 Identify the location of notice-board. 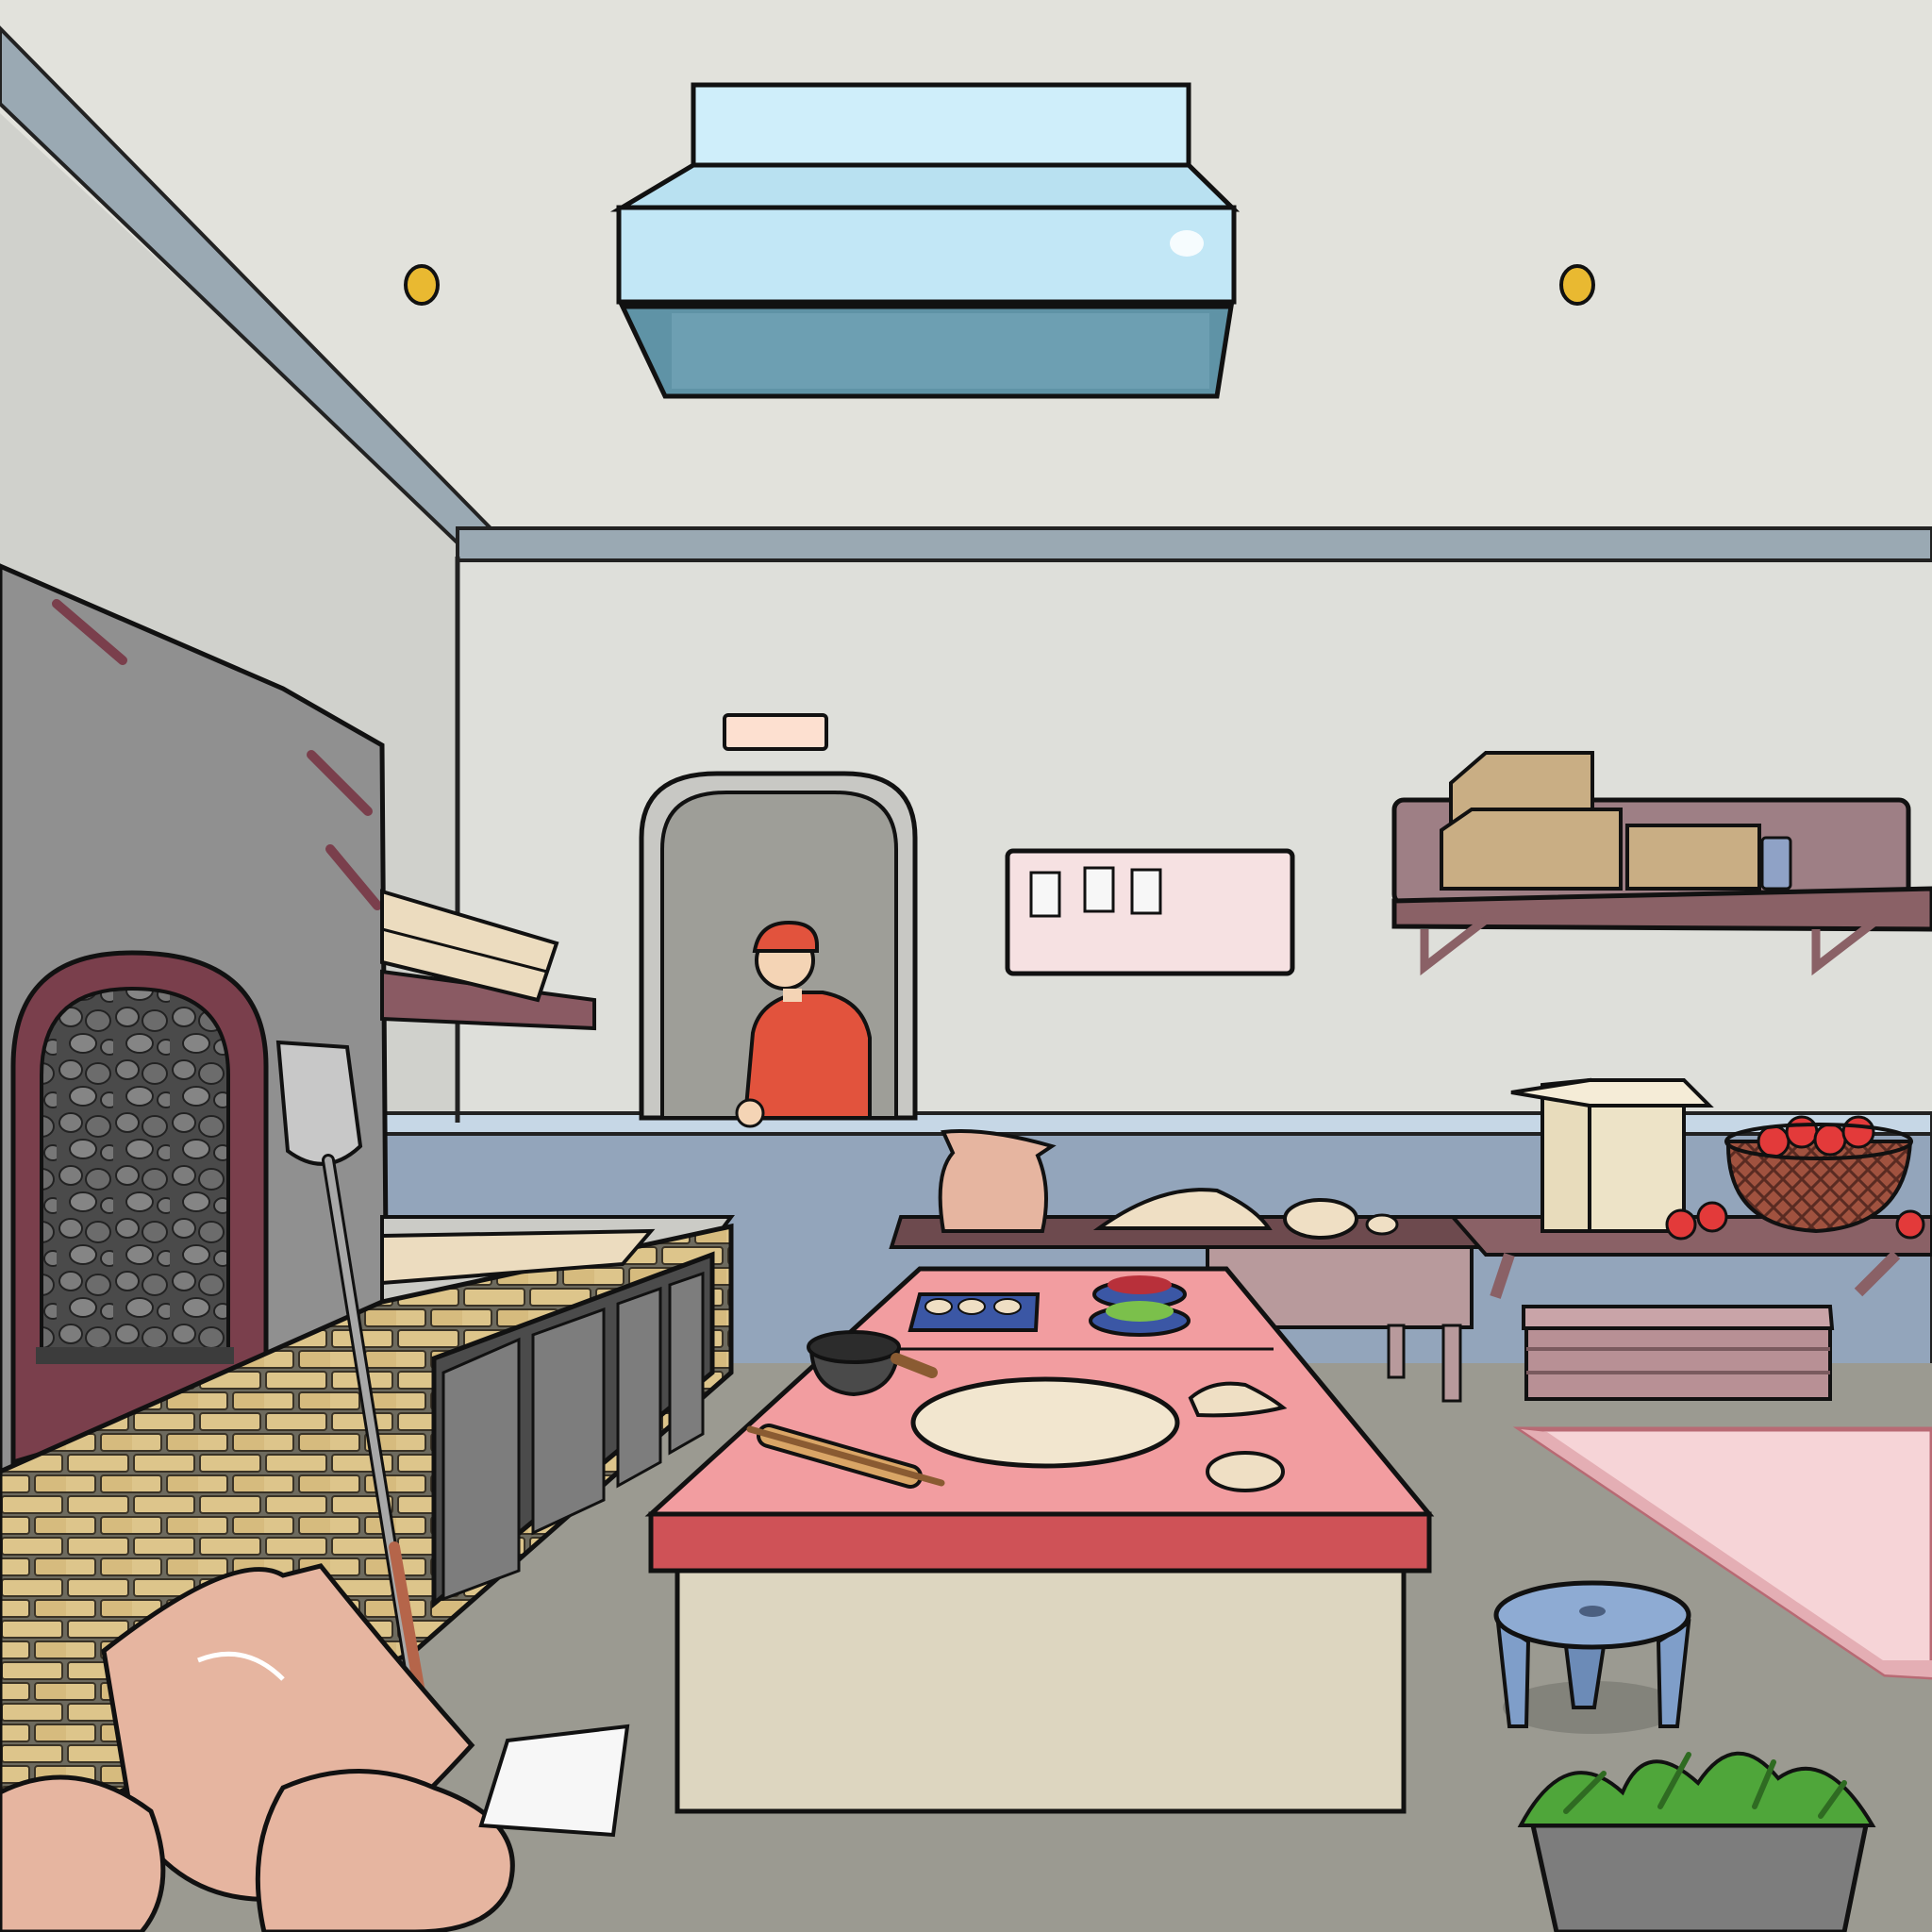
(1150, 912).